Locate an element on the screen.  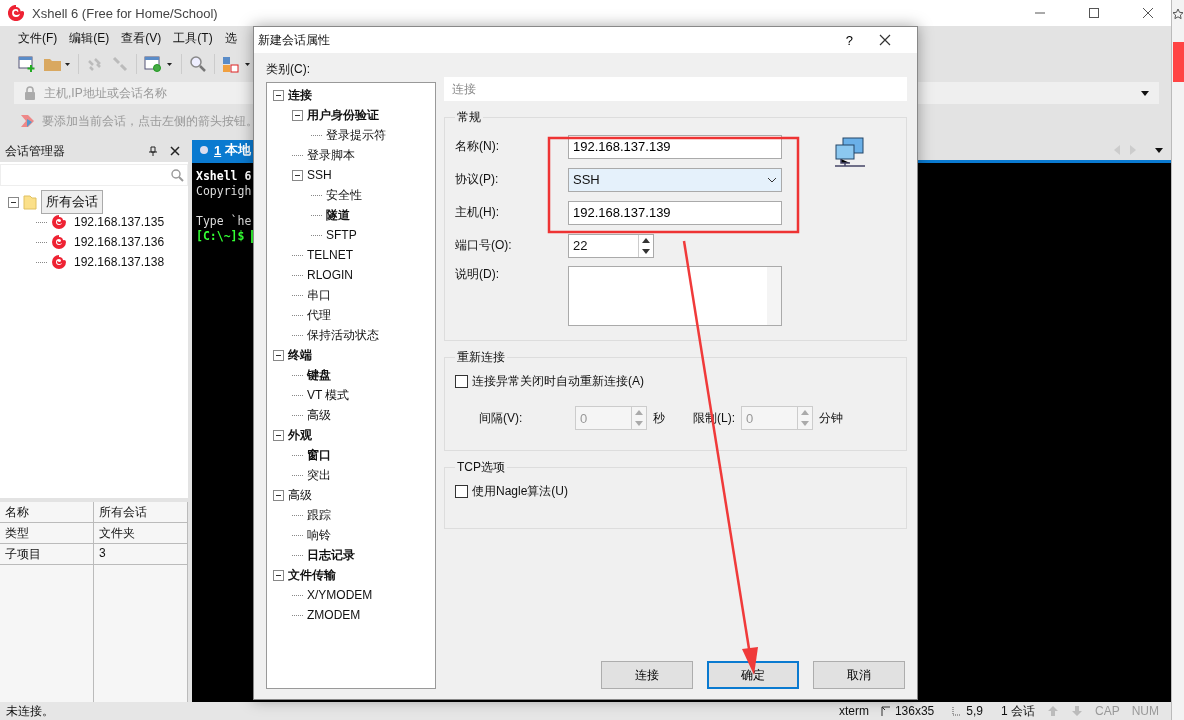
tree-item: SSH is located at coordinates (319, 175).